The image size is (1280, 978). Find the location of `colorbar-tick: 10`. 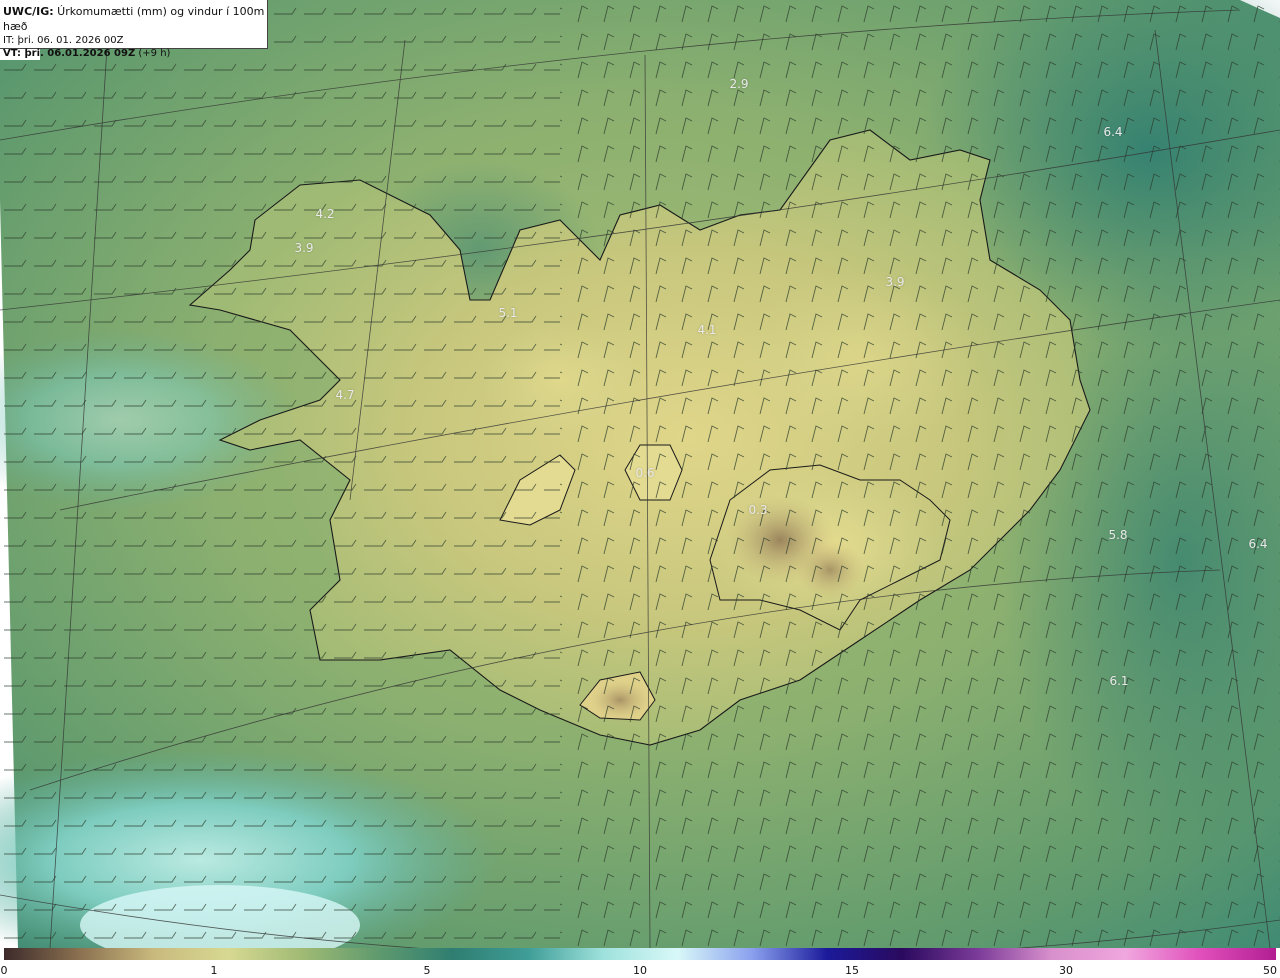

colorbar-tick: 10 is located at coordinates (640, 970).